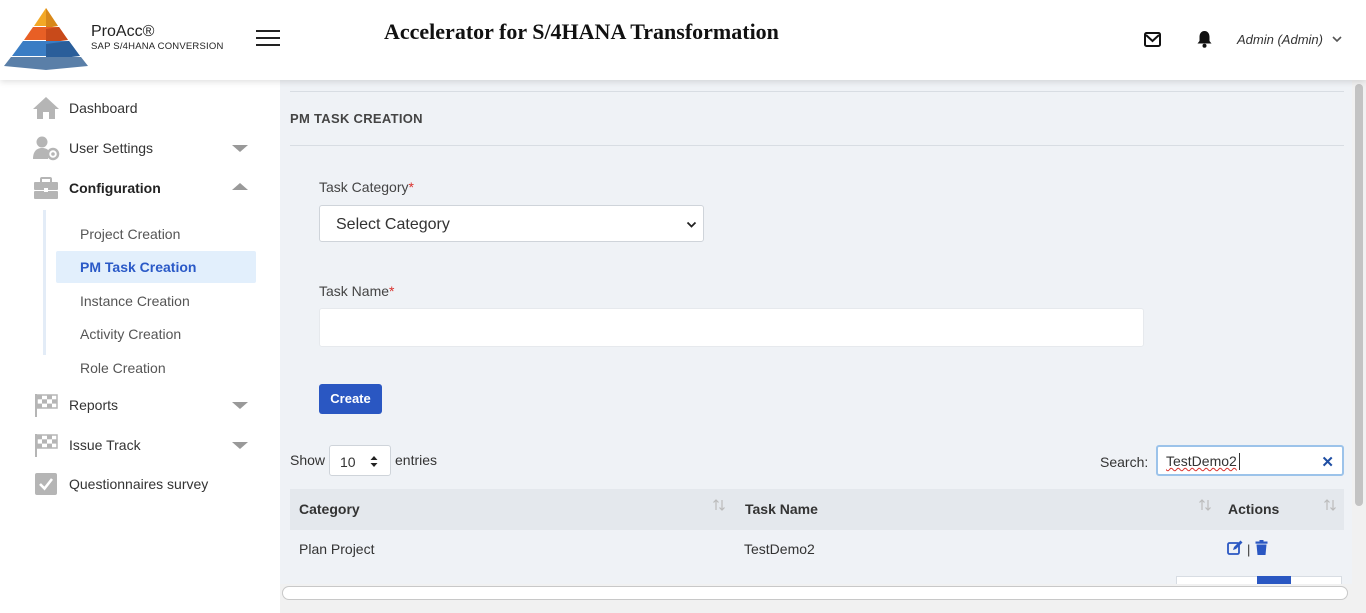  Describe the element at coordinates (1235, 547) in the screenshot. I see `edit-icon` at that location.